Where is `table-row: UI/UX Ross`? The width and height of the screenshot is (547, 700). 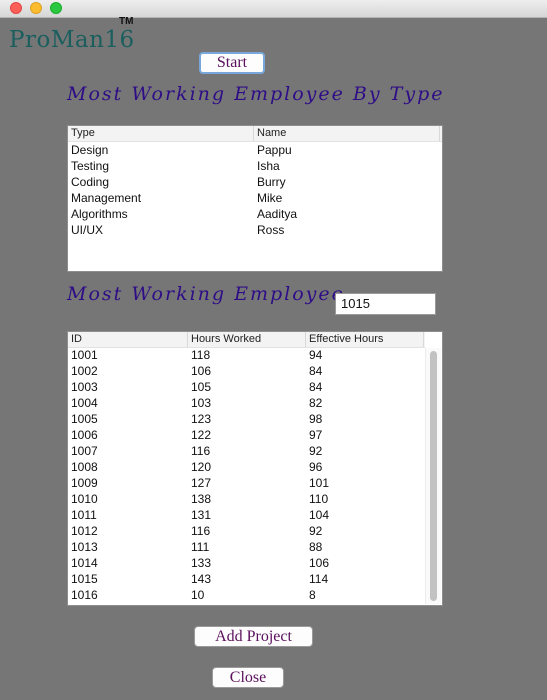
table-row: UI/UX Ross is located at coordinates (255, 230).